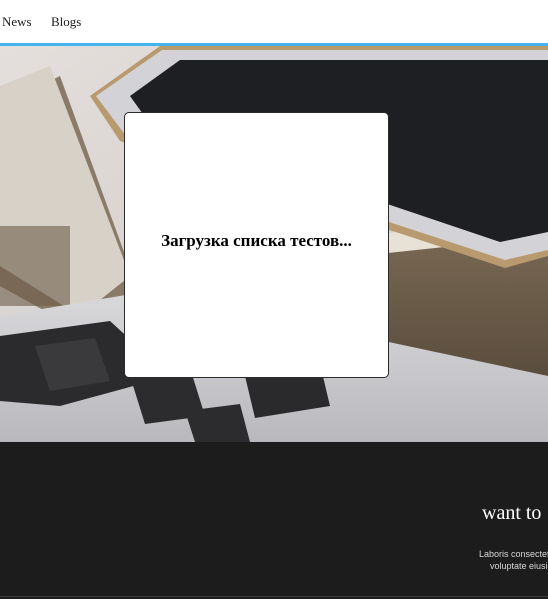 This screenshot has width=548, height=599. I want to click on promo-text-line: Laboris consectet, so click(513, 554).